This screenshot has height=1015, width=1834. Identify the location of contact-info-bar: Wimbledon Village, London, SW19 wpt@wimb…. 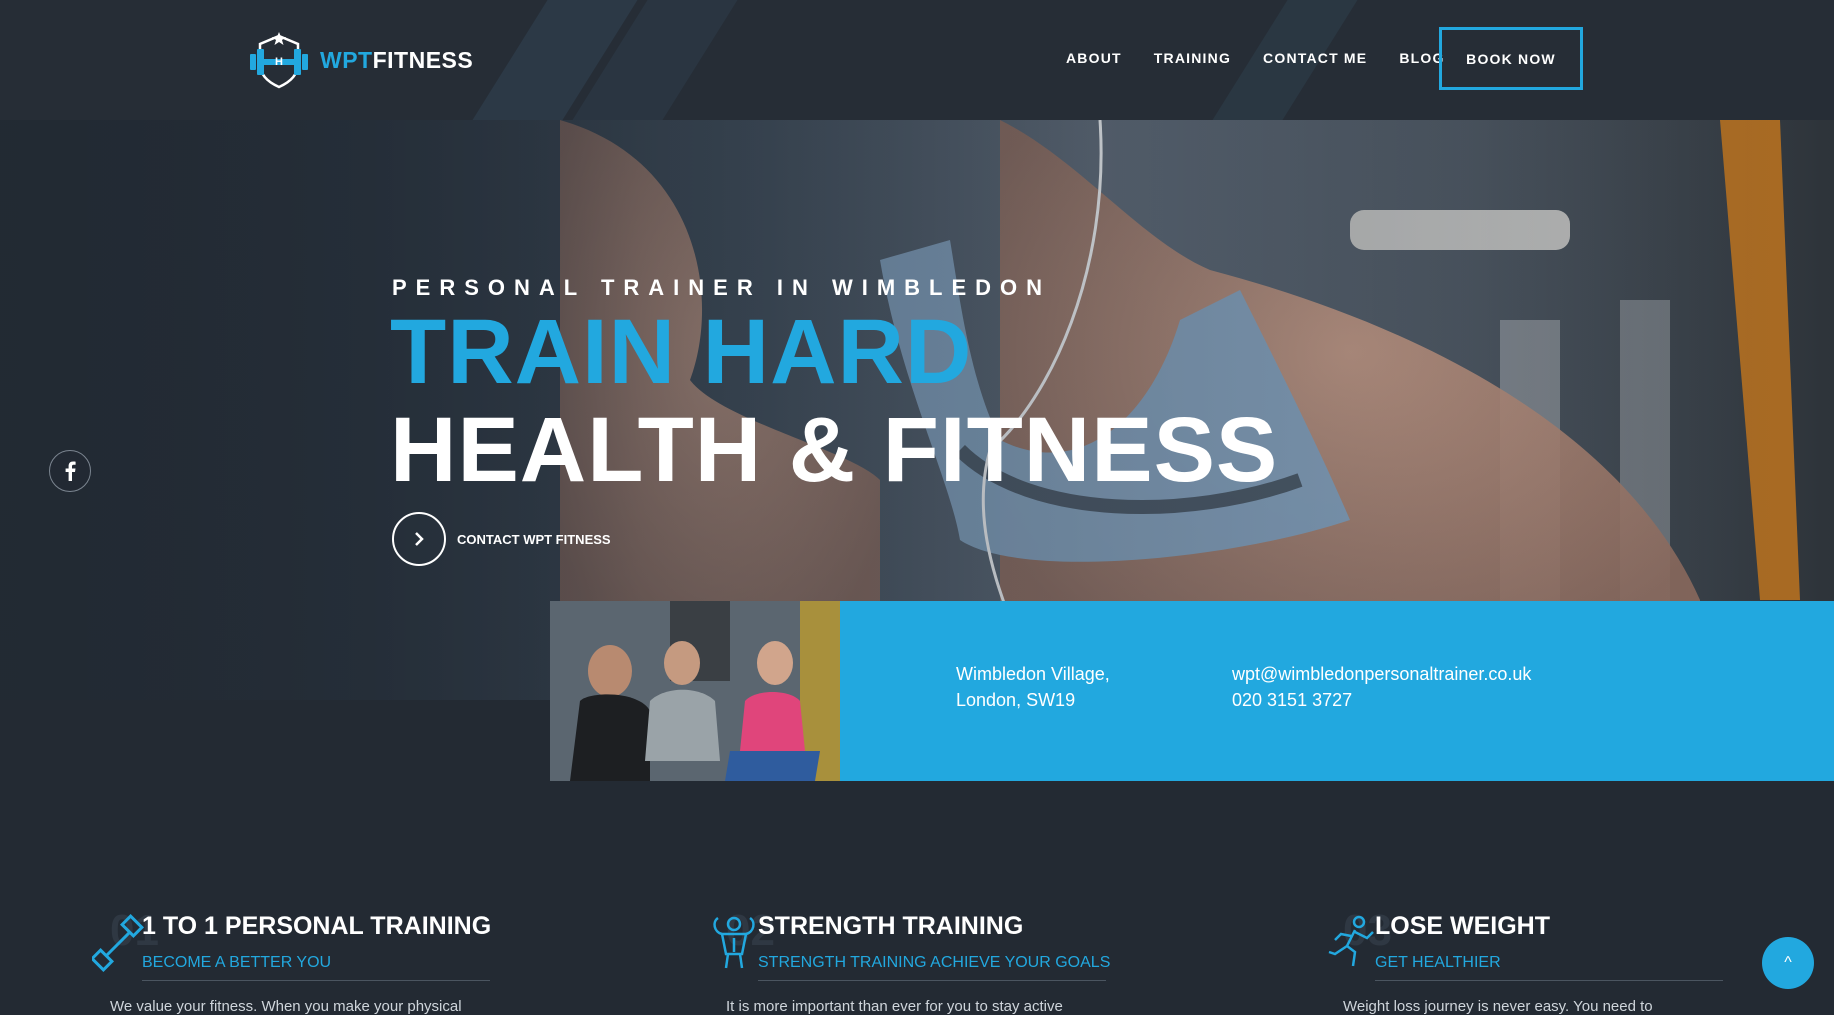
(1337, 691).